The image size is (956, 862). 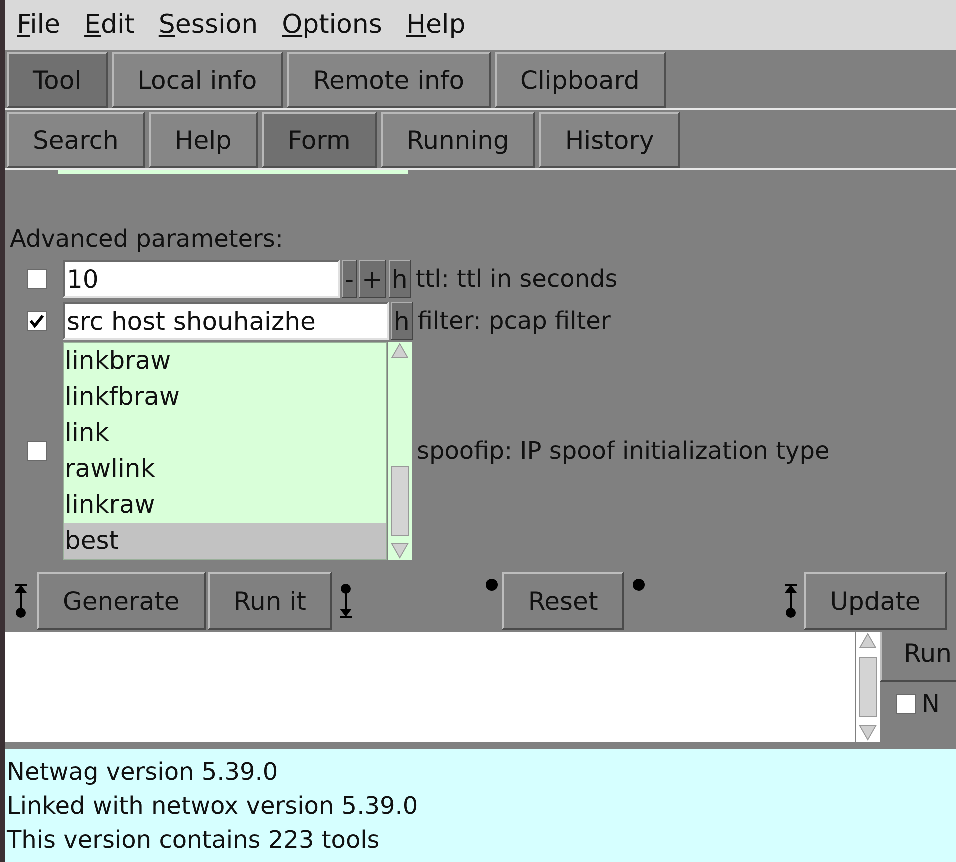 What do you see at coordinates (609, 140) in the screenshot?
I see `tab: History` at bounding box center [609, 140].